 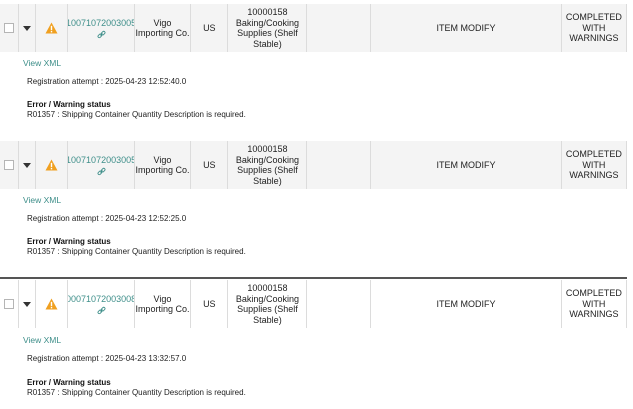 I want to click on gtin-link: 00071072003008, so click(x=100, y=299).